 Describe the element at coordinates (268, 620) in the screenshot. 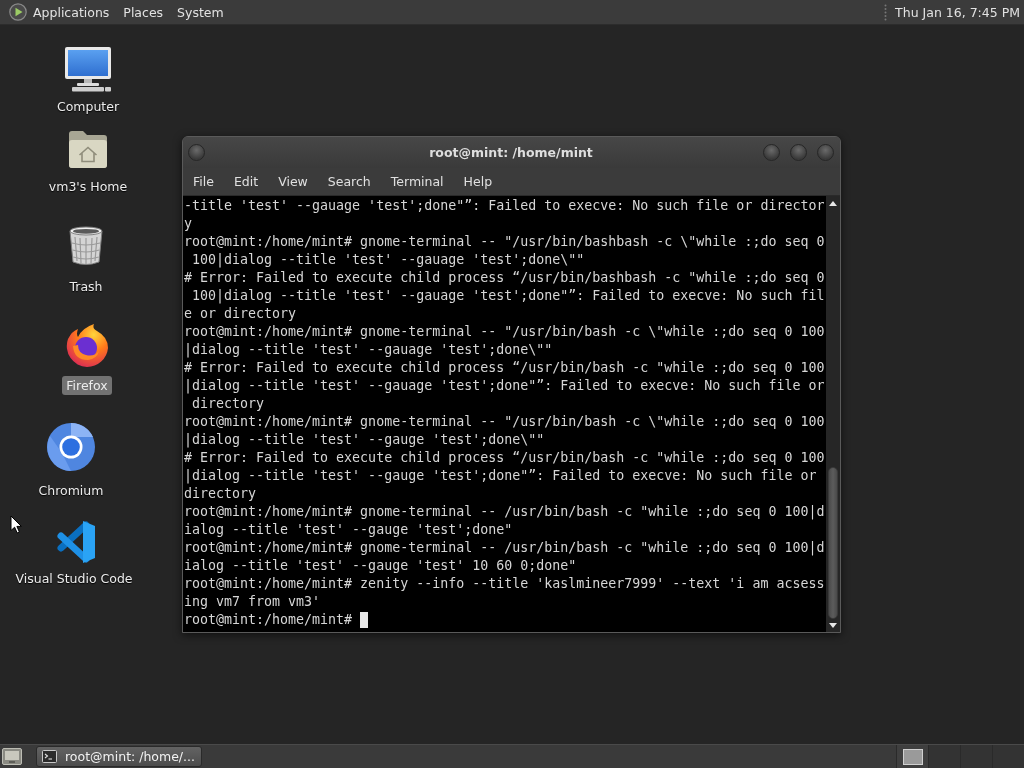

I see `terminal-prompt: root@mint:/home/mint#` at that location.